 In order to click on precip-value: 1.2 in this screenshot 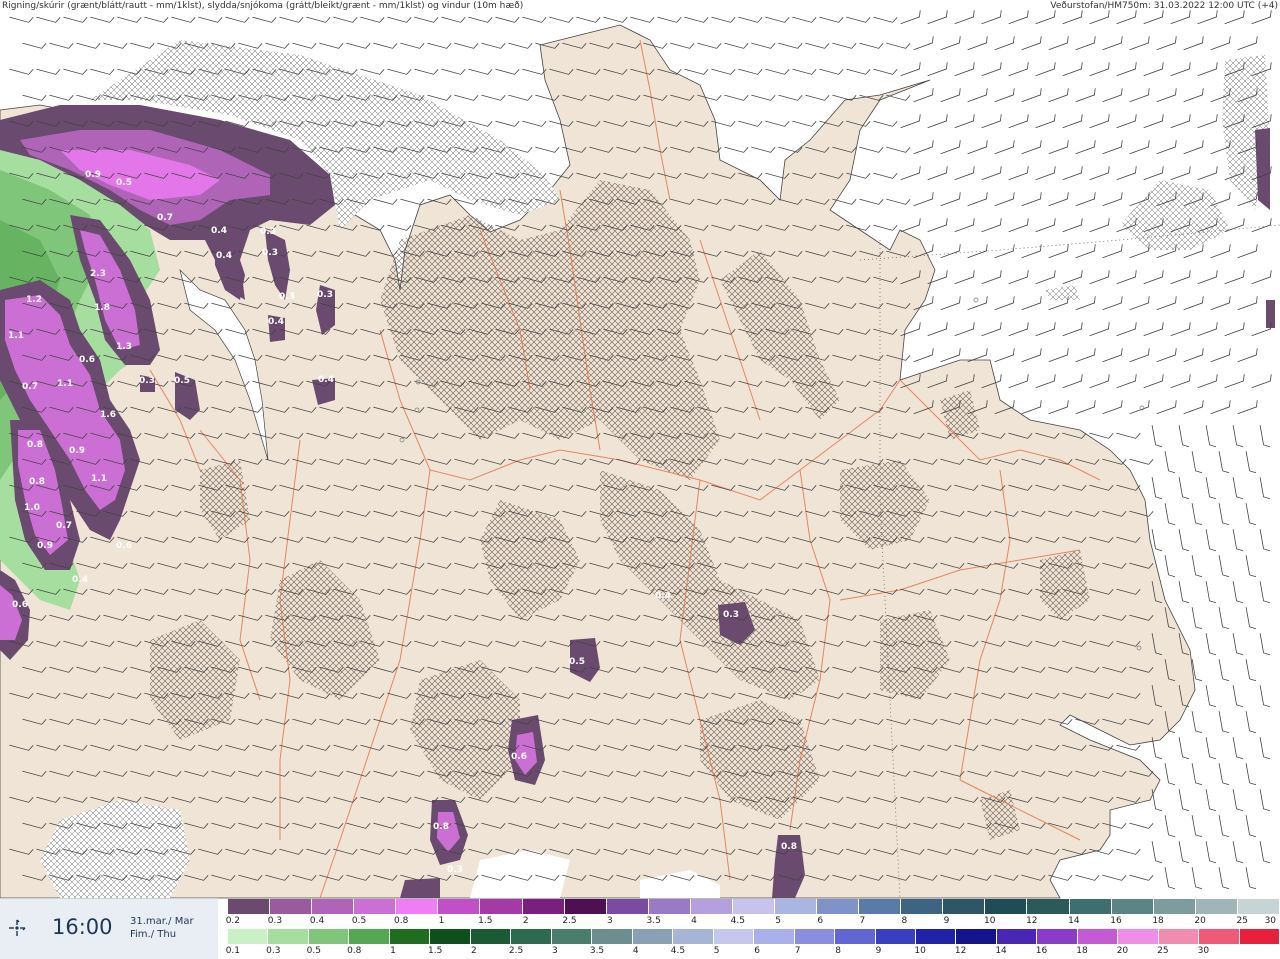, I will do `click(34, 300)`.